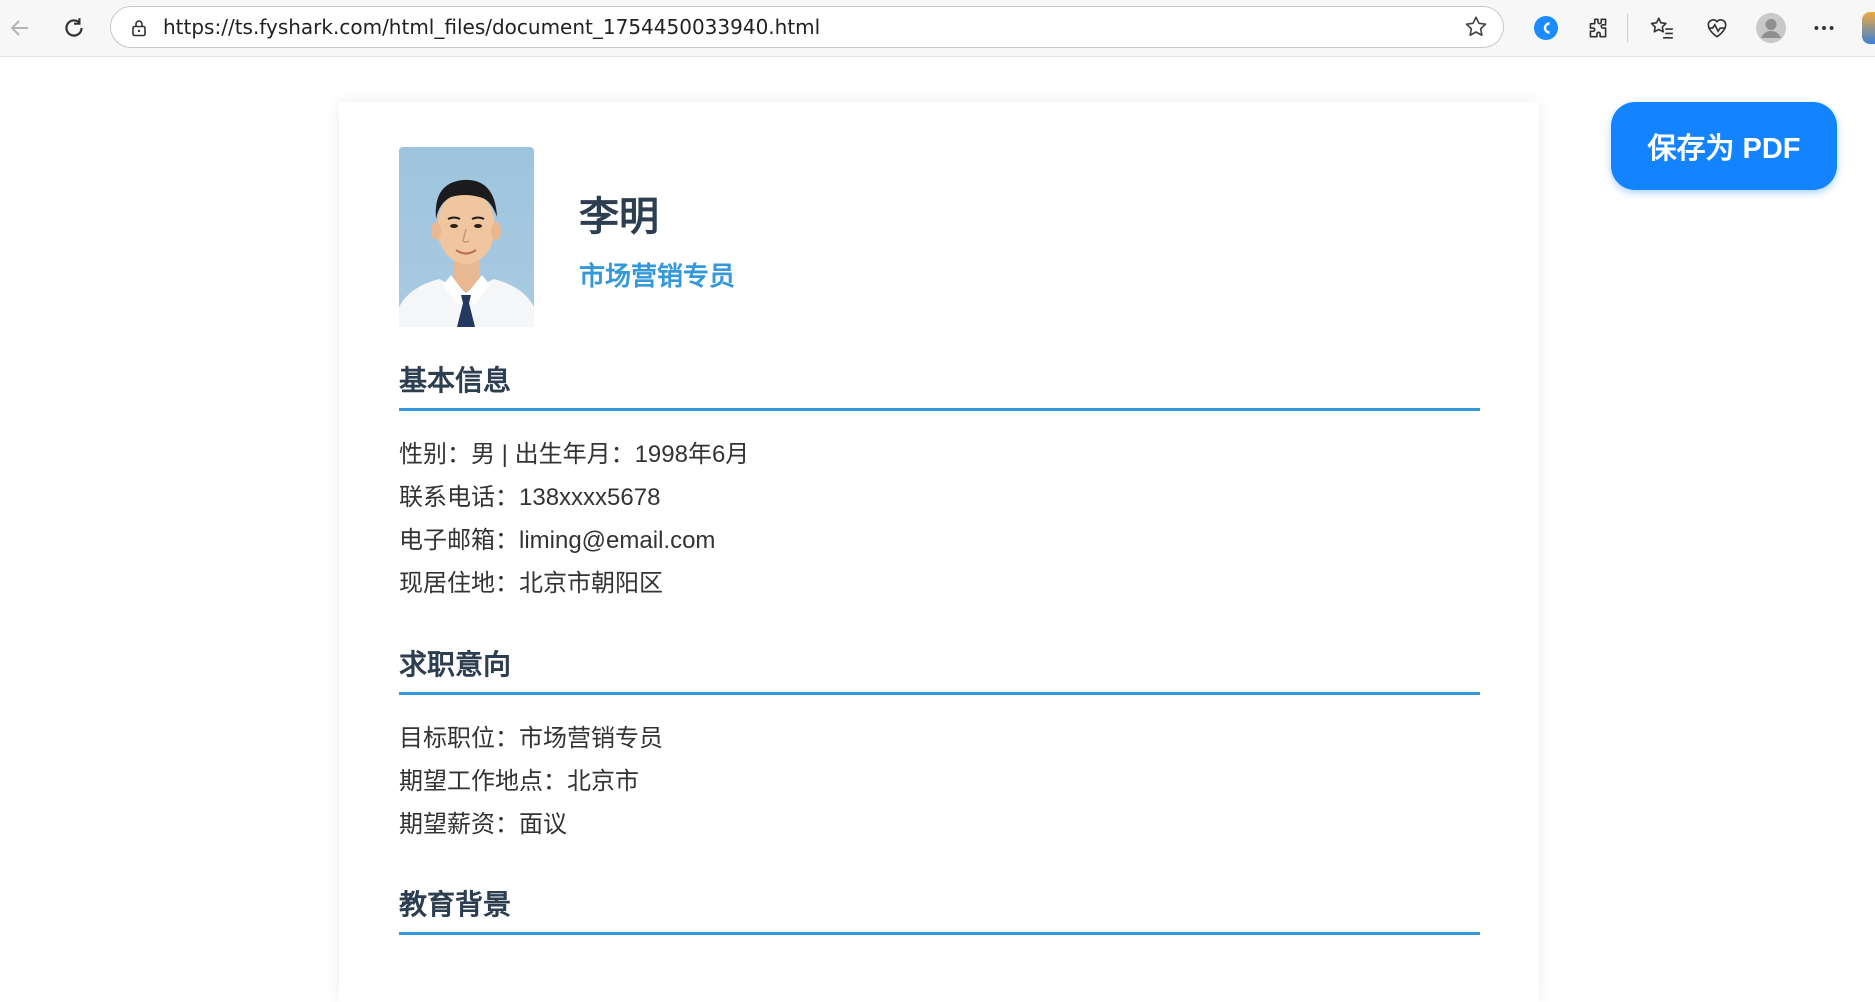  What do you see at coordinates (139, 28) in the screenshot?
I see `lock-icon` at bounding box center [139, 28].